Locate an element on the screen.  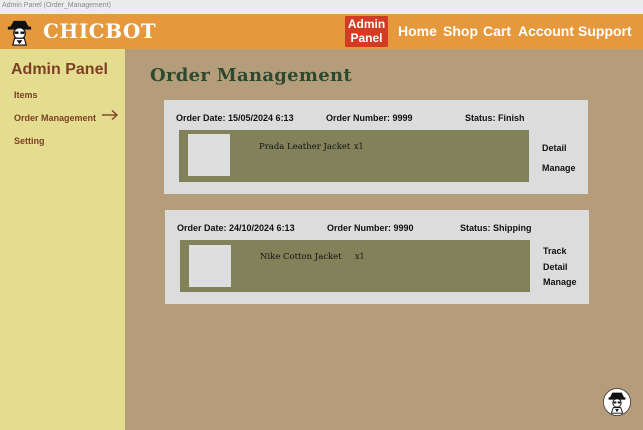
admin-panel-button: Admin Panel is located at coordinates (366, 31).